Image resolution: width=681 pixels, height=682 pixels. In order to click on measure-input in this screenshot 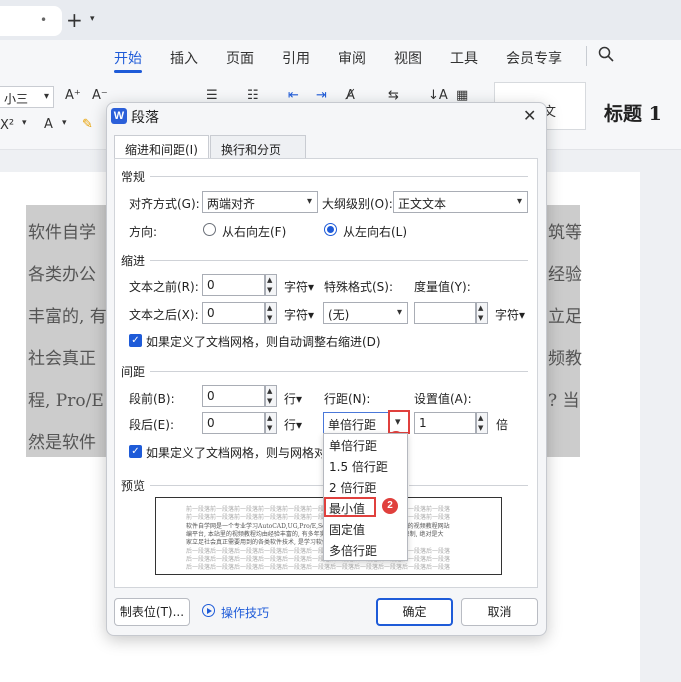, I will do `click(445, 313)`.